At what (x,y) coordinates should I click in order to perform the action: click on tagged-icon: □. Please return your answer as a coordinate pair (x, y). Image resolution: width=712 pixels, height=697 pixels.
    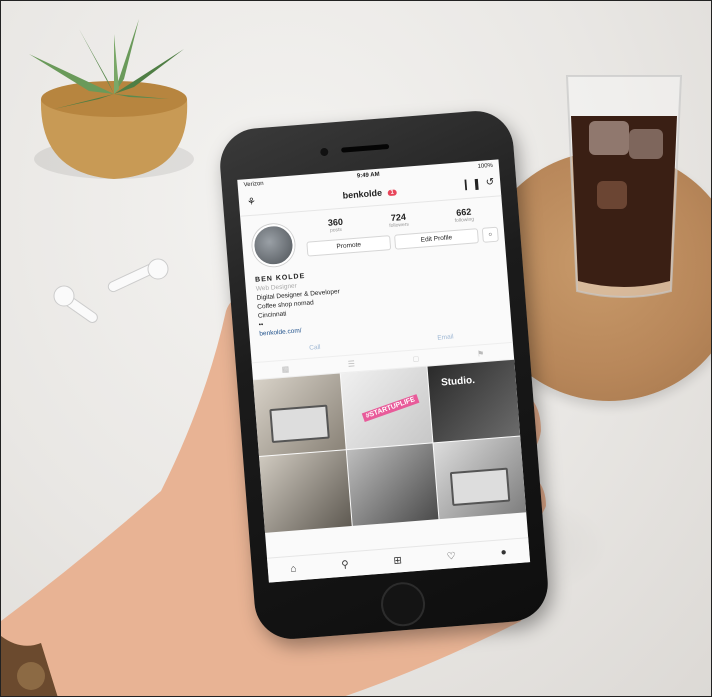
    Looking at the image, I should click on (416, 358).